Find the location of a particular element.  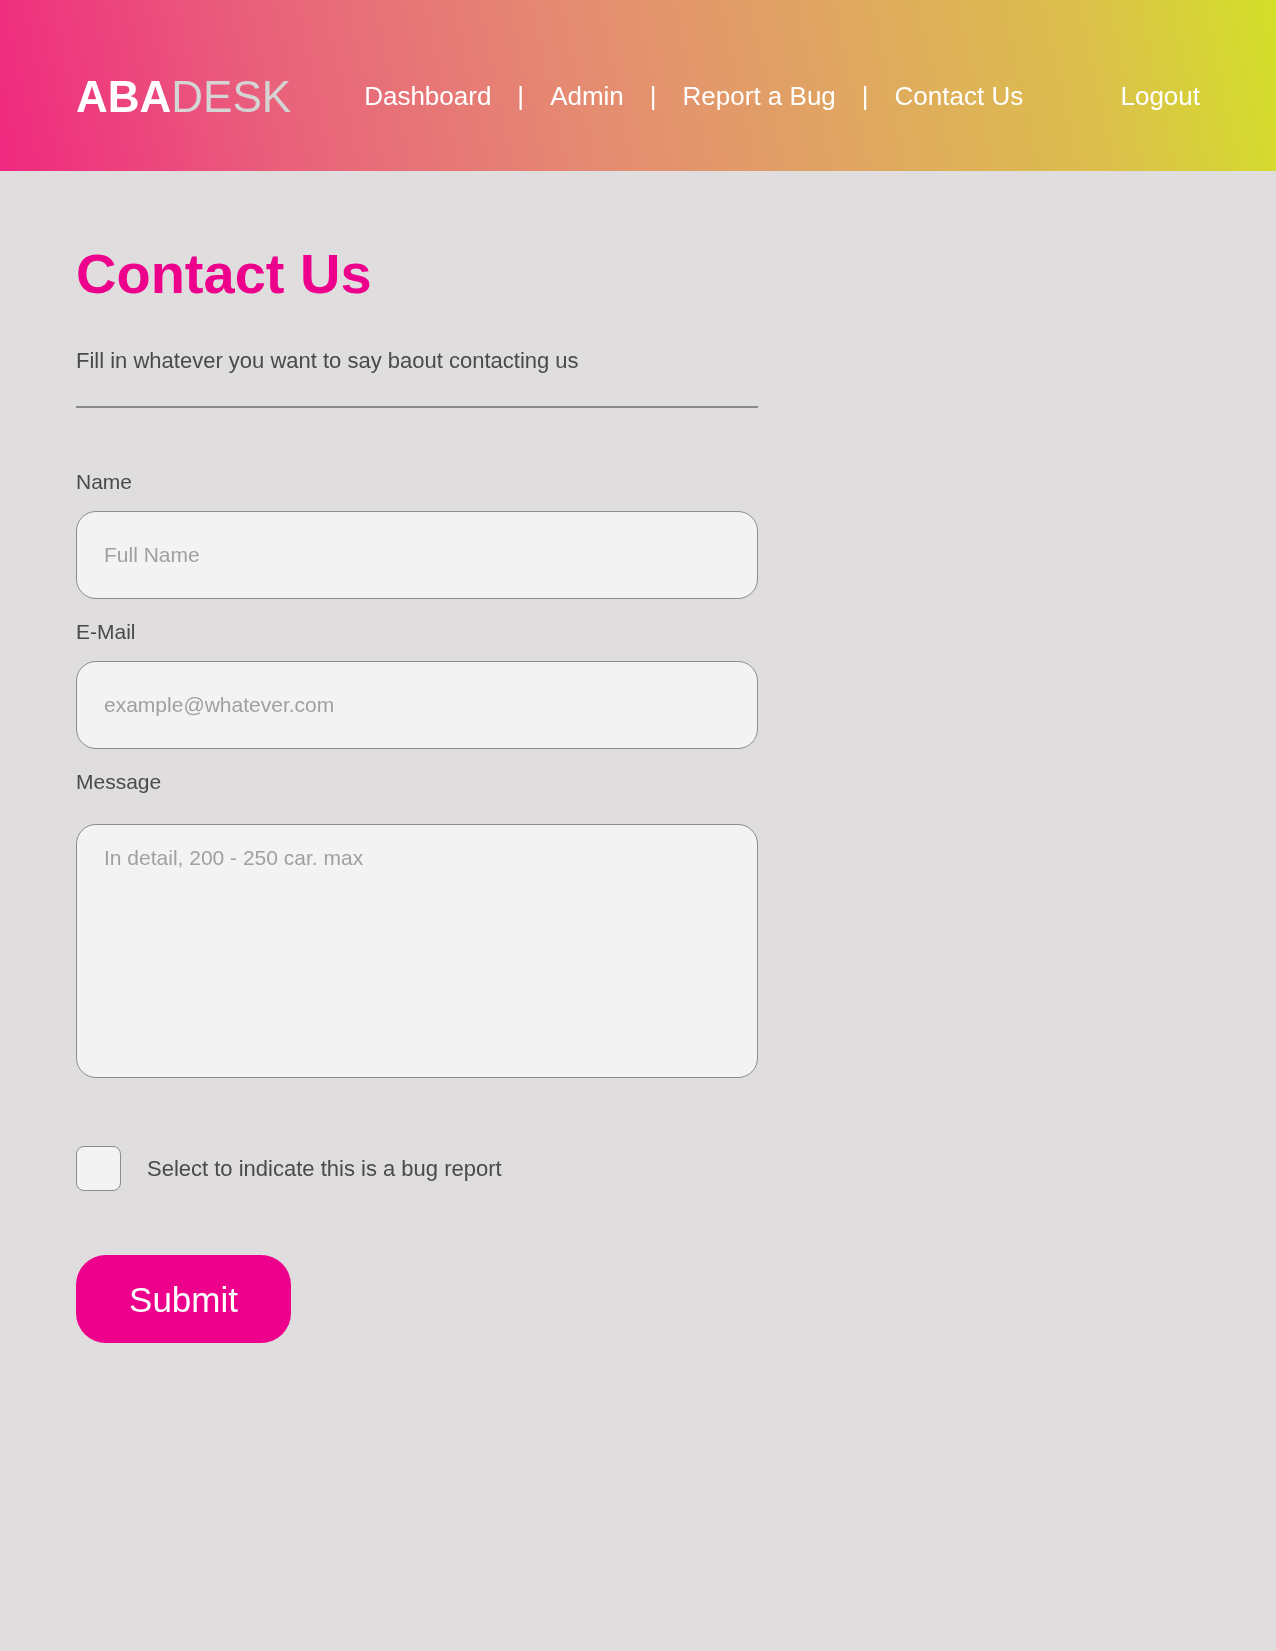

text-area-field: In detail, 200 - 250 car. max is located at coordinates (417, 951).